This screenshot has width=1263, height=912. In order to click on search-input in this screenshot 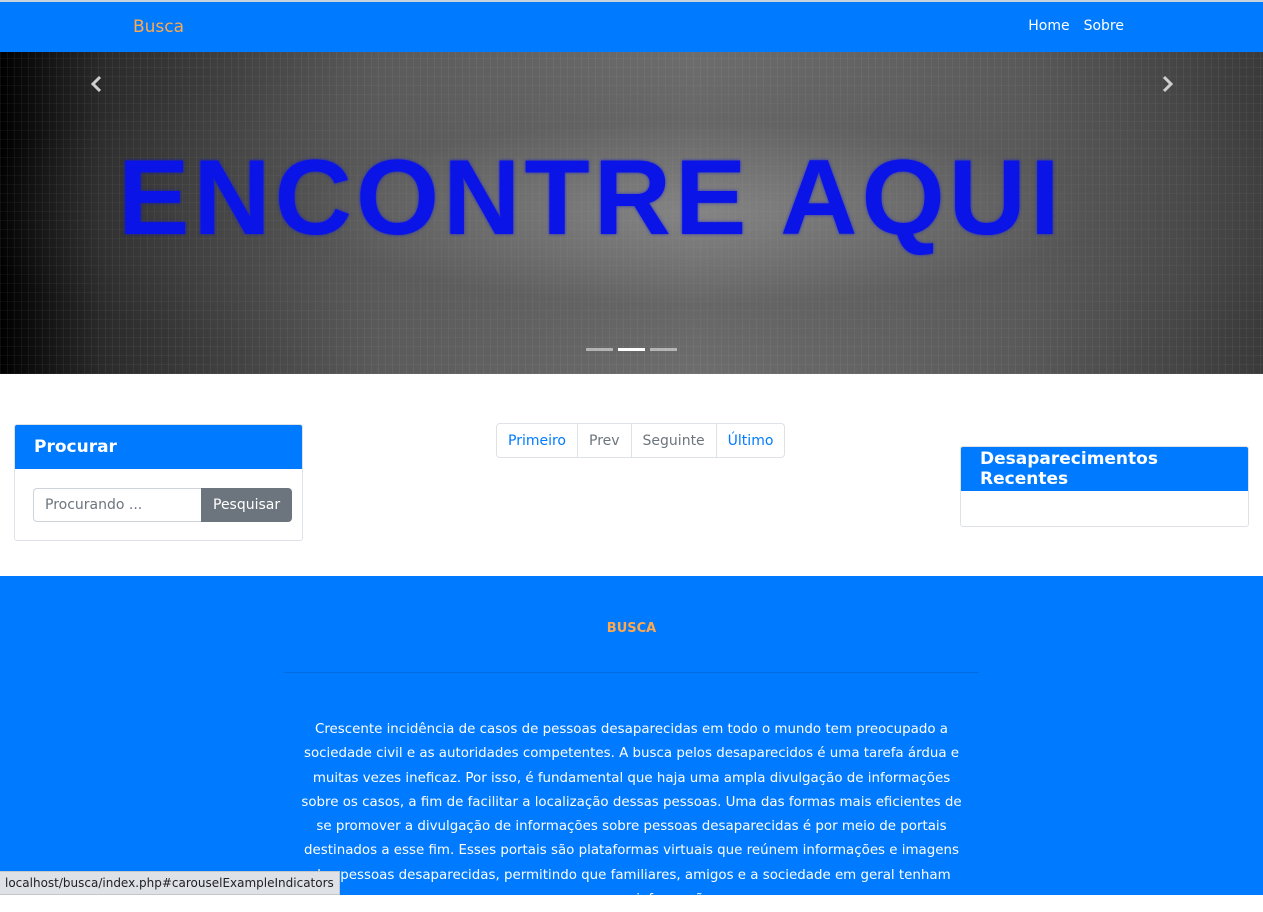, I will do `click(117, 505)`.